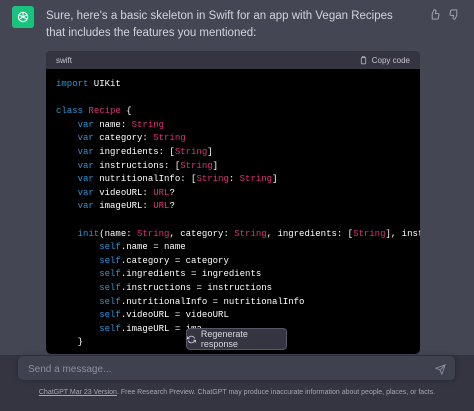  Describe the element at coordinates (454, 14) in the screenshot. I see `thumbs-down-icon` at that location.